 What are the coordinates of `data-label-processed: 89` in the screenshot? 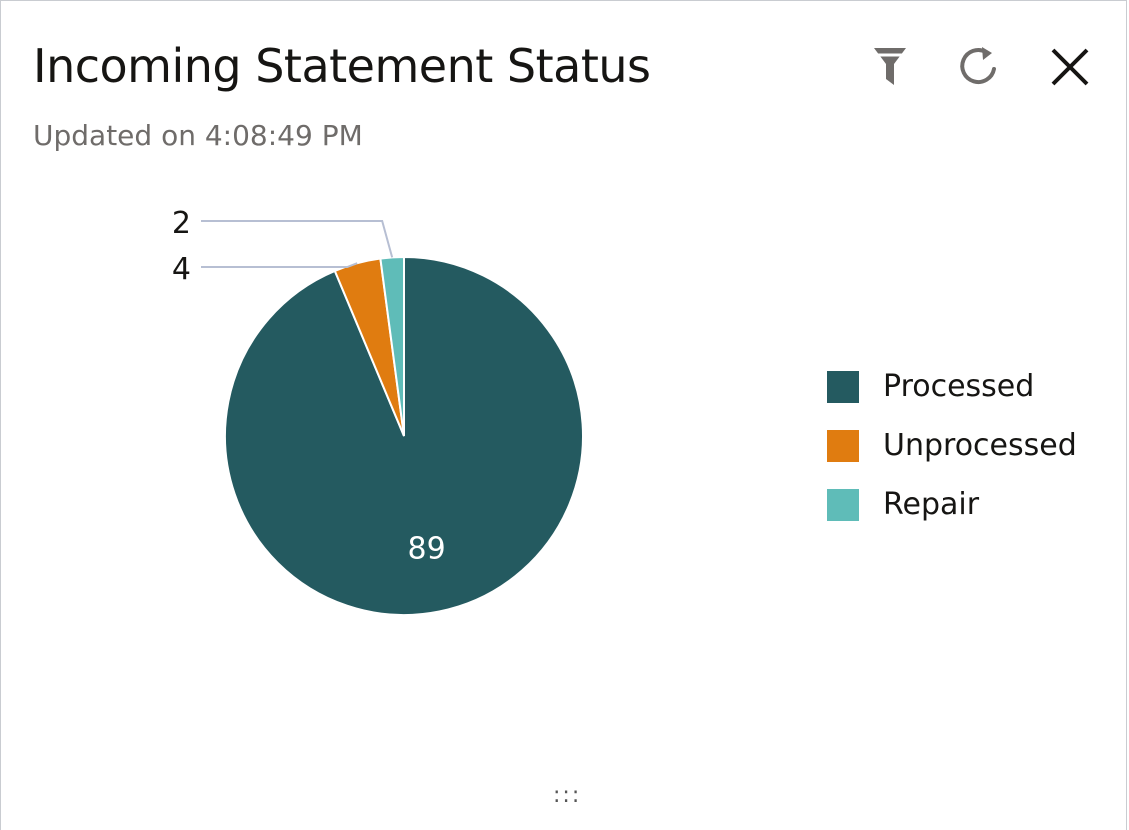 It's located at (426, 548).